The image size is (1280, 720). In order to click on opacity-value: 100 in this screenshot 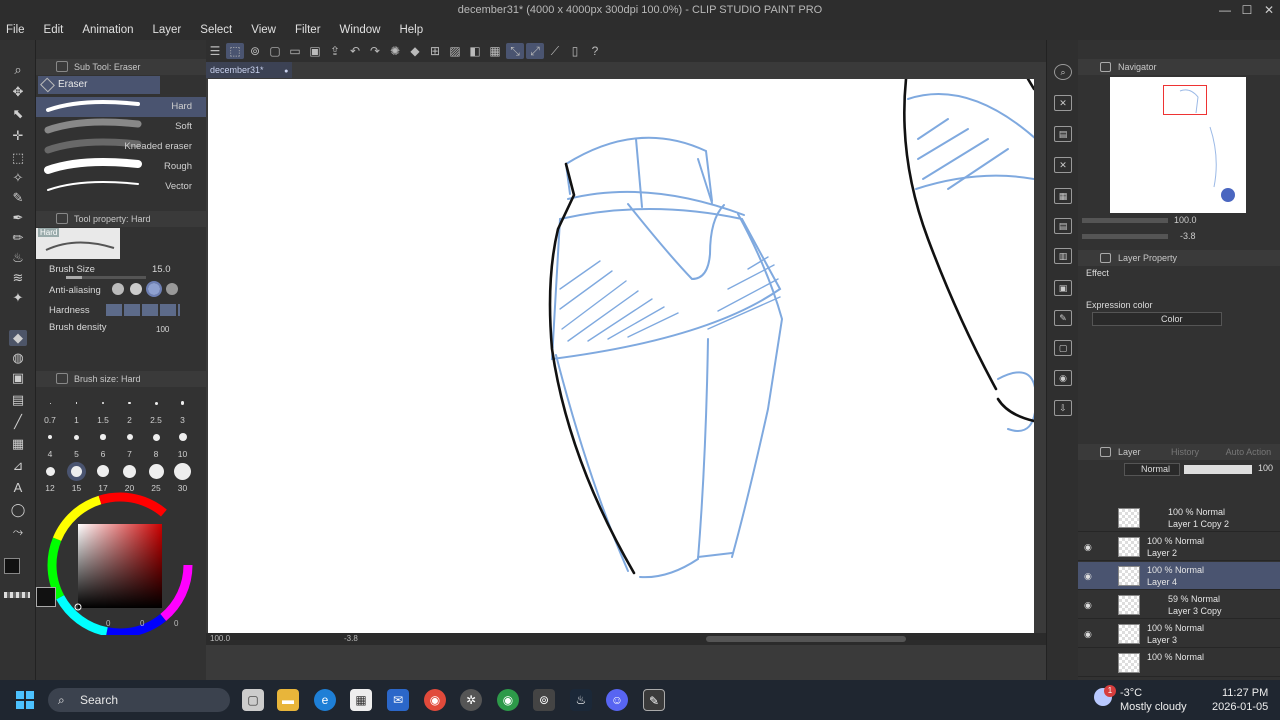, I will do `click(1265, 468)`.